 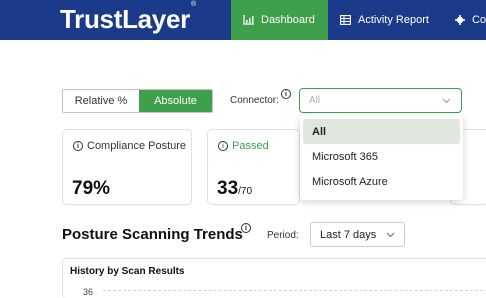 I want to click on logo-text: TrustLayer, so click(x=125, y=19).